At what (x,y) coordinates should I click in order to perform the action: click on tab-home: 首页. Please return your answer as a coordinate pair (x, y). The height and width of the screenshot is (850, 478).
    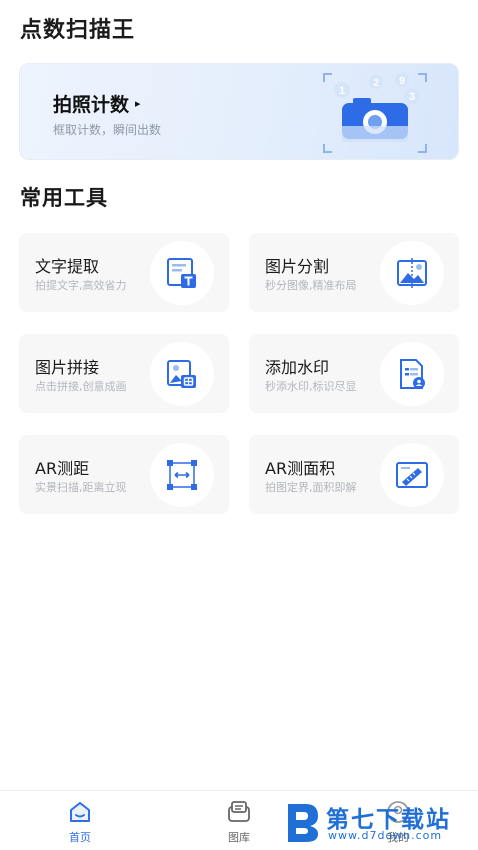
    Looking at the image, I should click on (80, 822).